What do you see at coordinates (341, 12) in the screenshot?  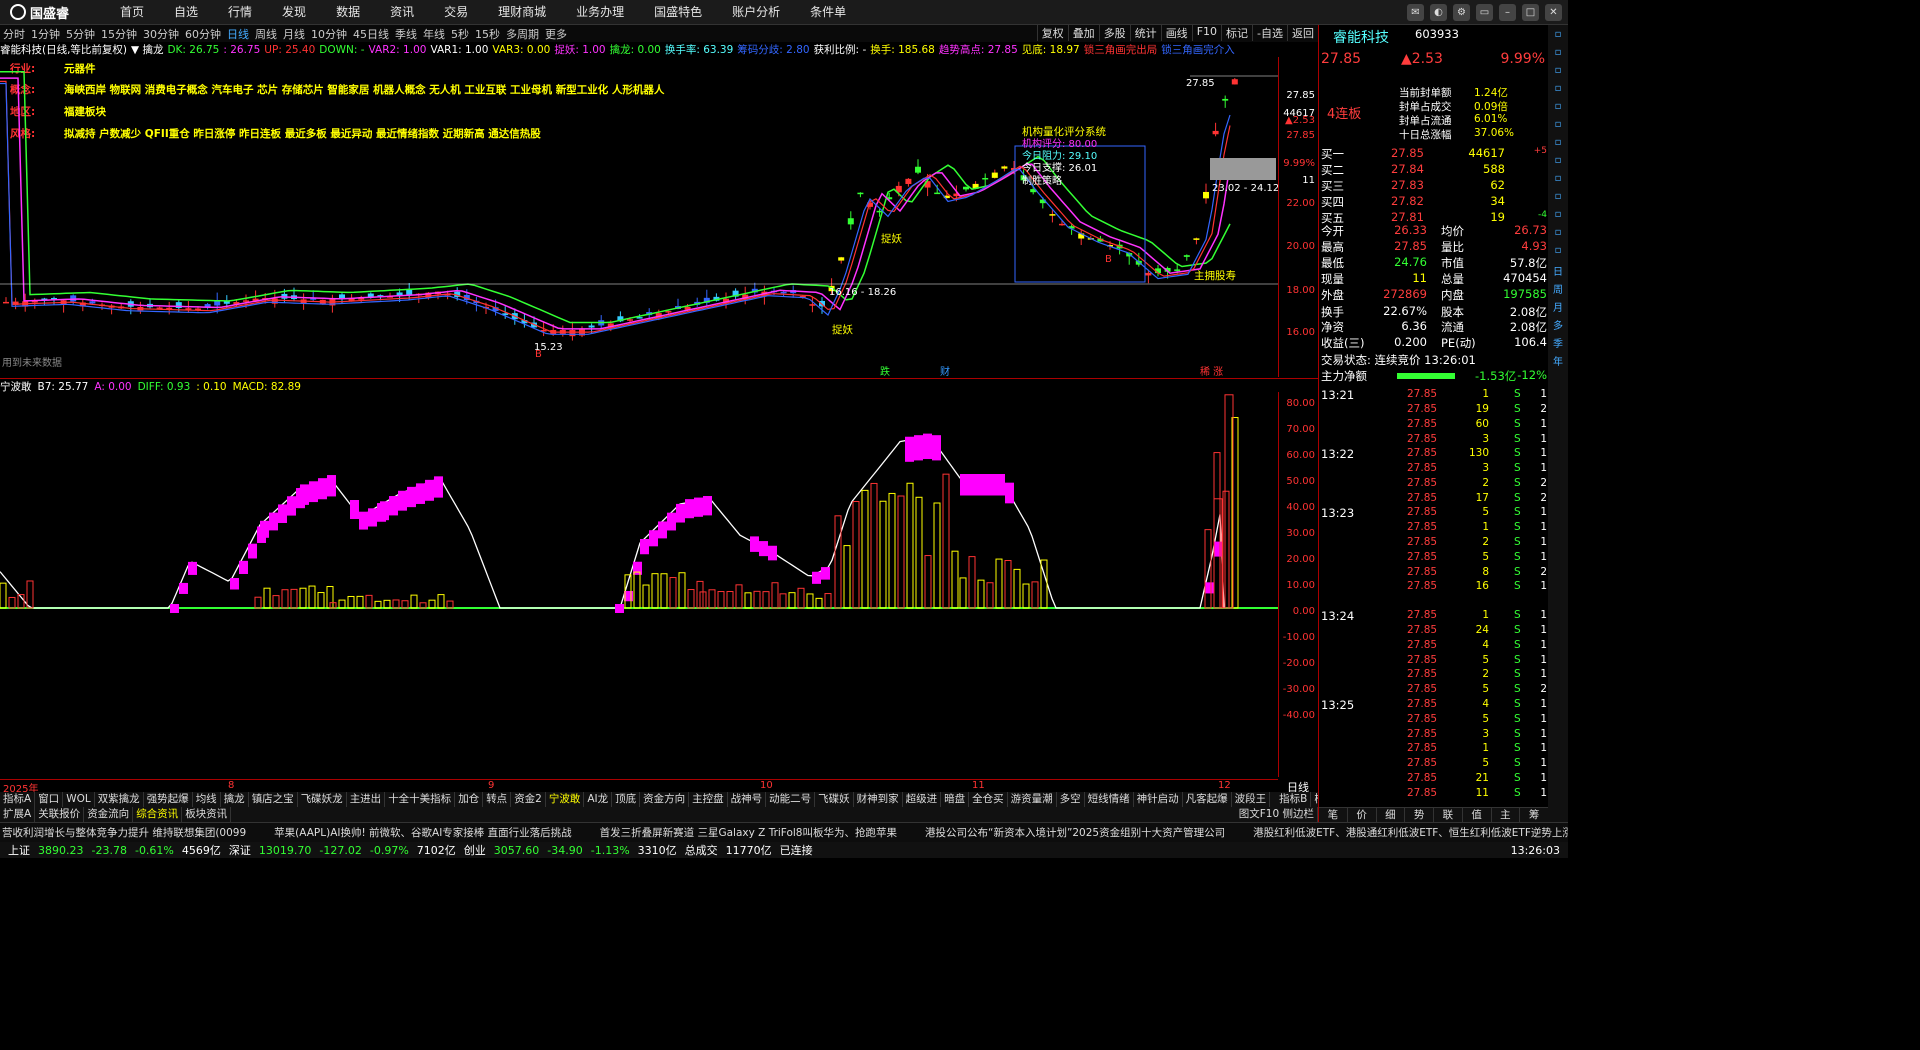 I see `menu-item: 数据` at bounding box center [341, 12].